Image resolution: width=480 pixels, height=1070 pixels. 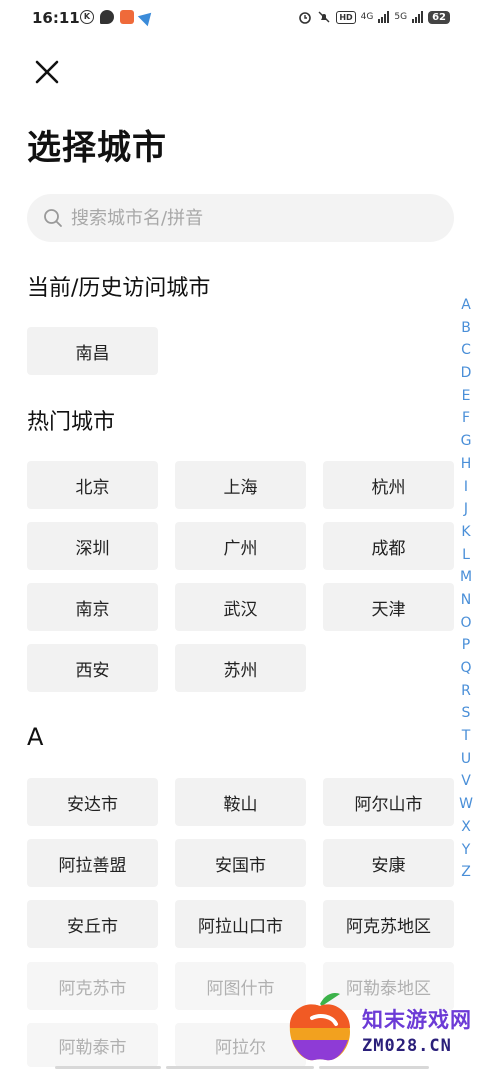 I want to click on notification-icons: K, so click(x=118, y=17).